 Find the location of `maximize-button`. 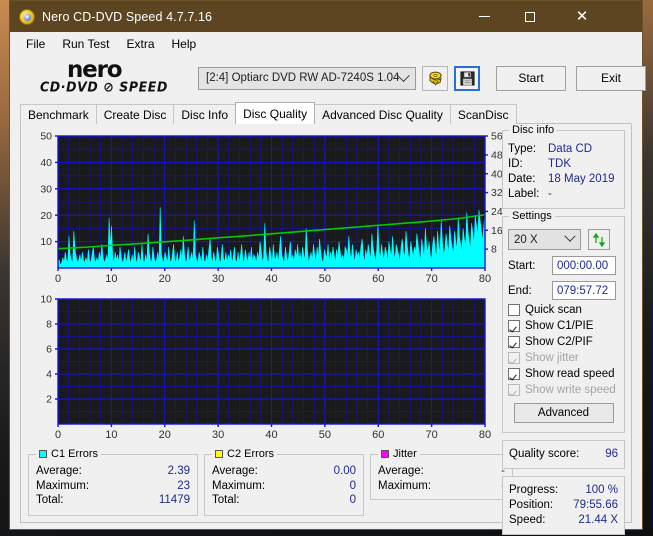

maximize-button is located at coordinates (529, 16).